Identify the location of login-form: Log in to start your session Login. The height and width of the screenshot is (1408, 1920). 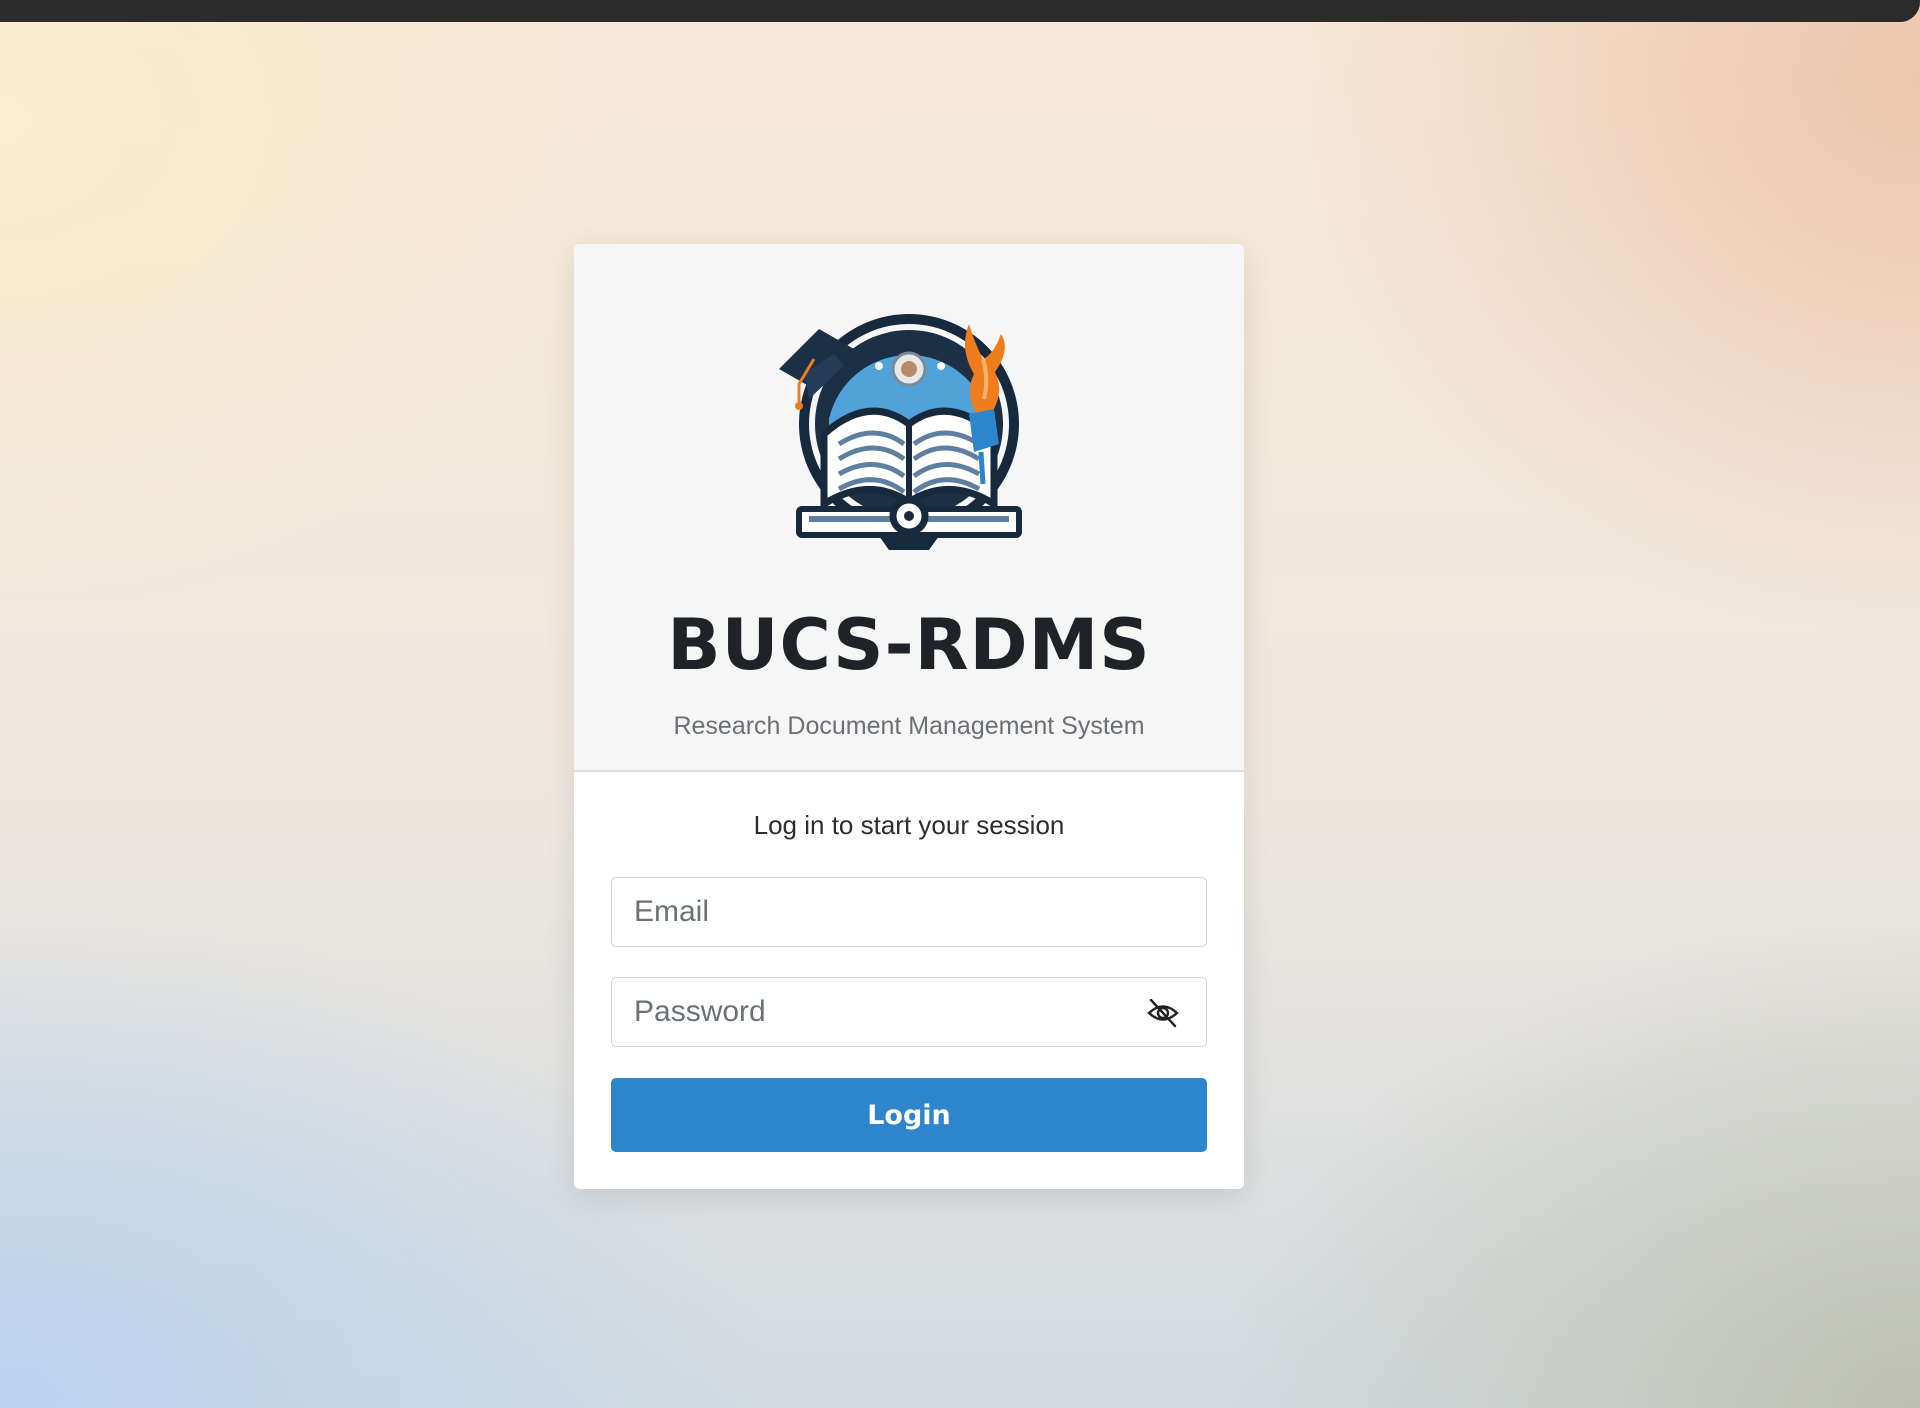
(909, 980).